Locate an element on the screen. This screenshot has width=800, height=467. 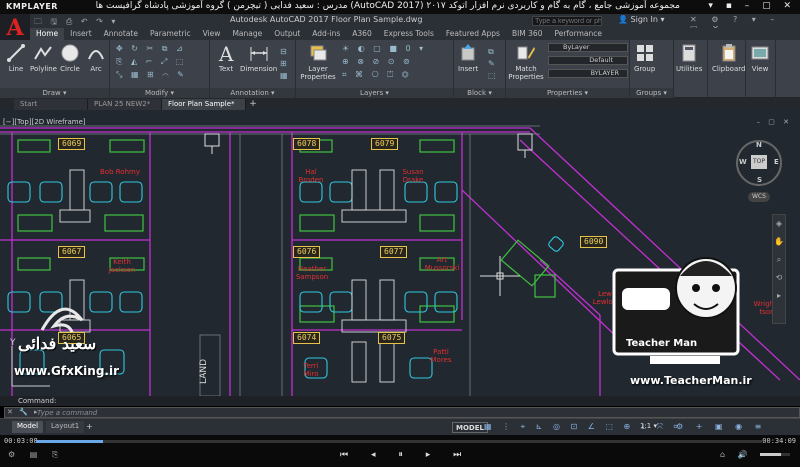
teacherman-watermark: Teacher Man www.TeacherMan.ir is located at coordinates (695, 315).